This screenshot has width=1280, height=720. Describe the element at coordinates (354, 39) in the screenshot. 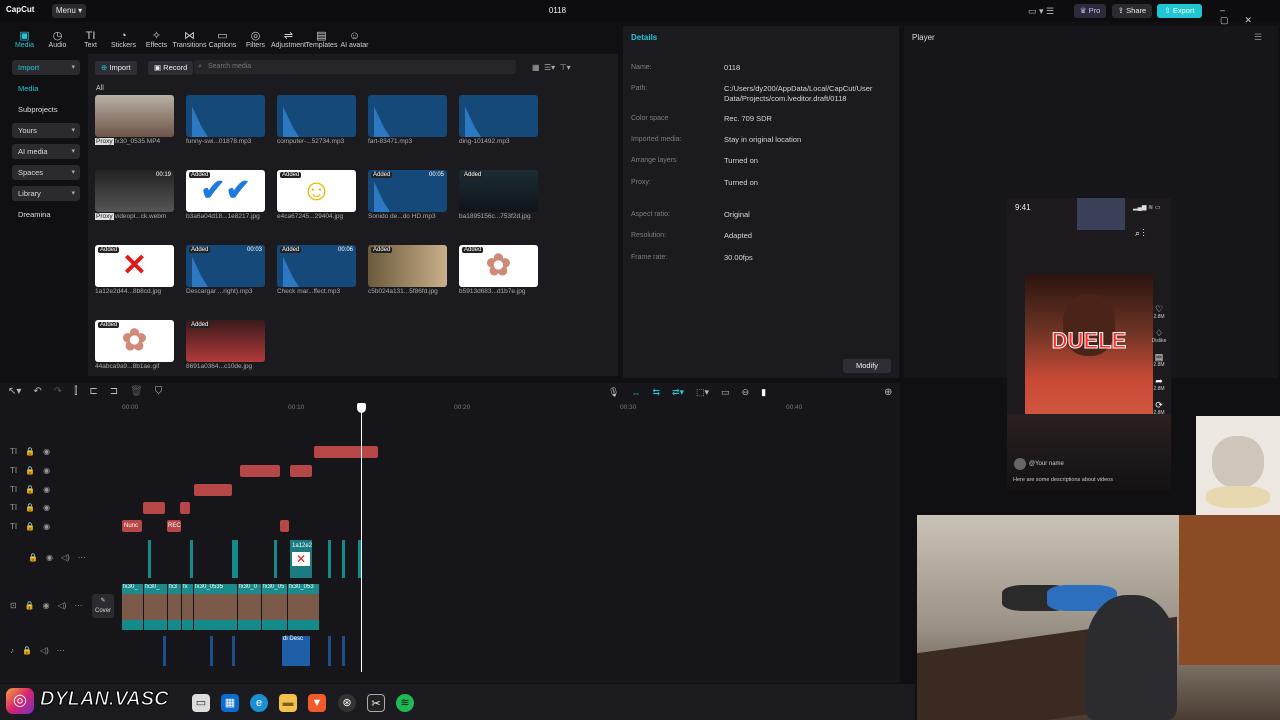

I see `tab-ai-avatar: ☺ AI avatar` at that location.